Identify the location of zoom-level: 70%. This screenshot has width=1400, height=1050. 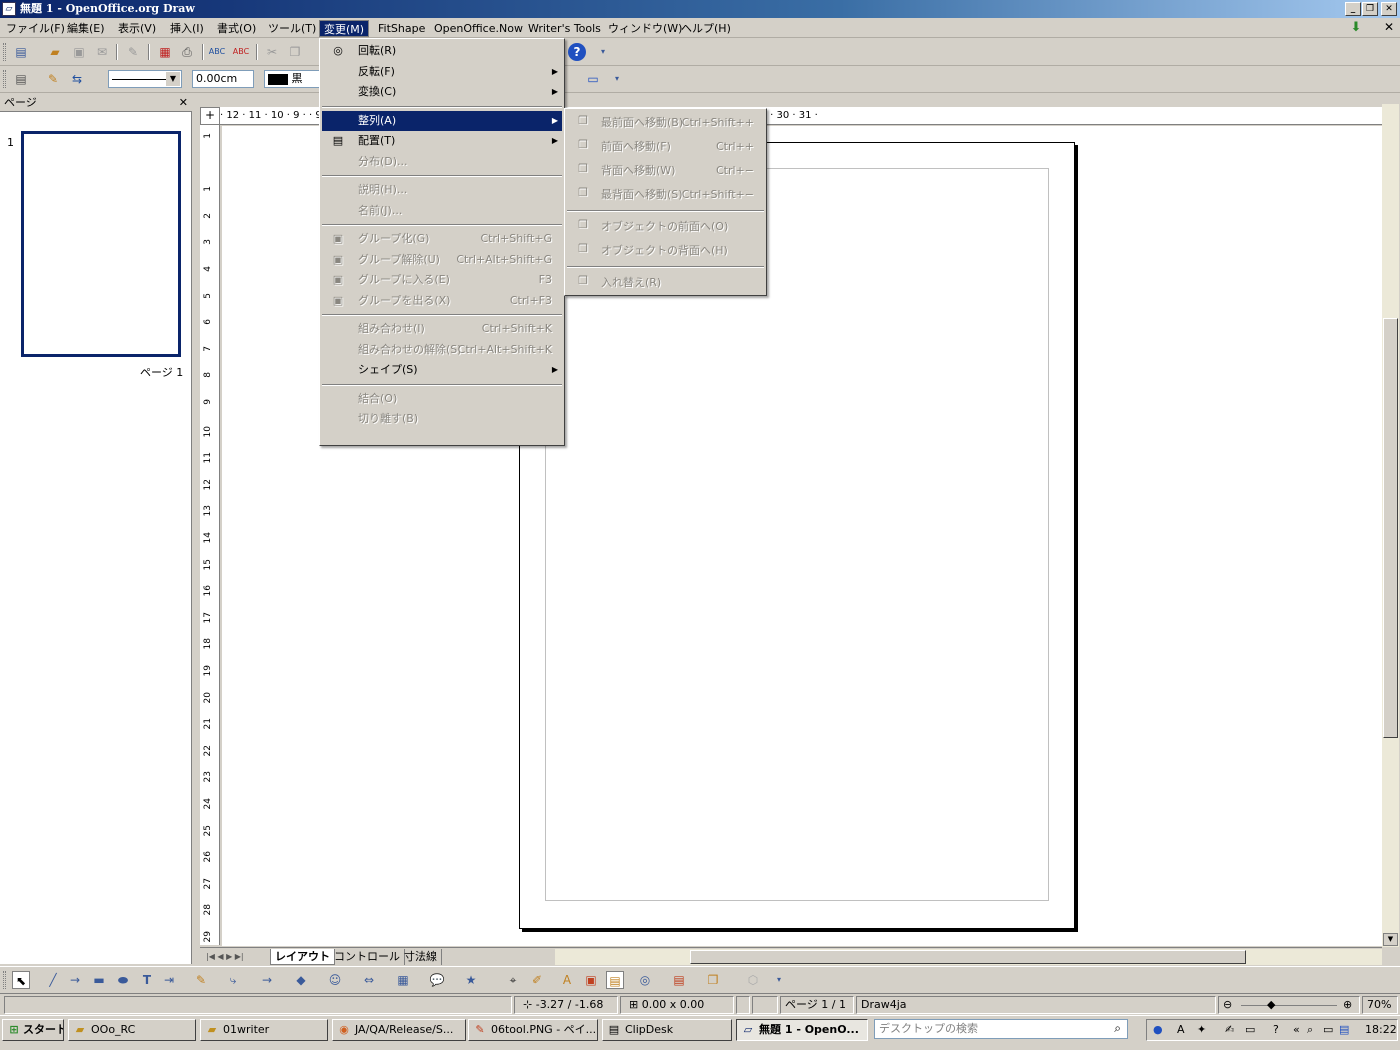
(1380, 1005).